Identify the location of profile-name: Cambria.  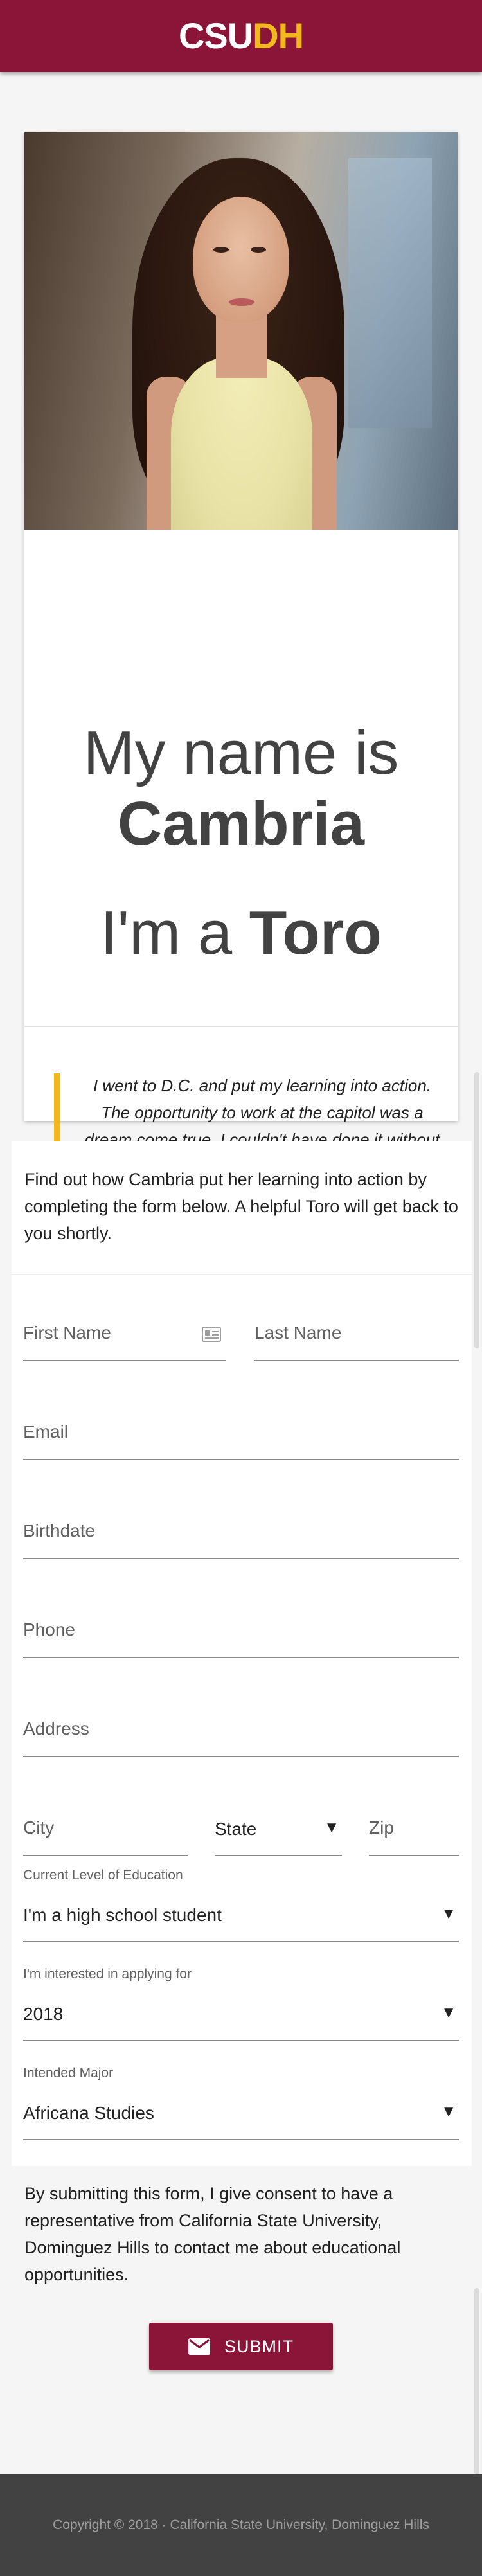
(241, 823).